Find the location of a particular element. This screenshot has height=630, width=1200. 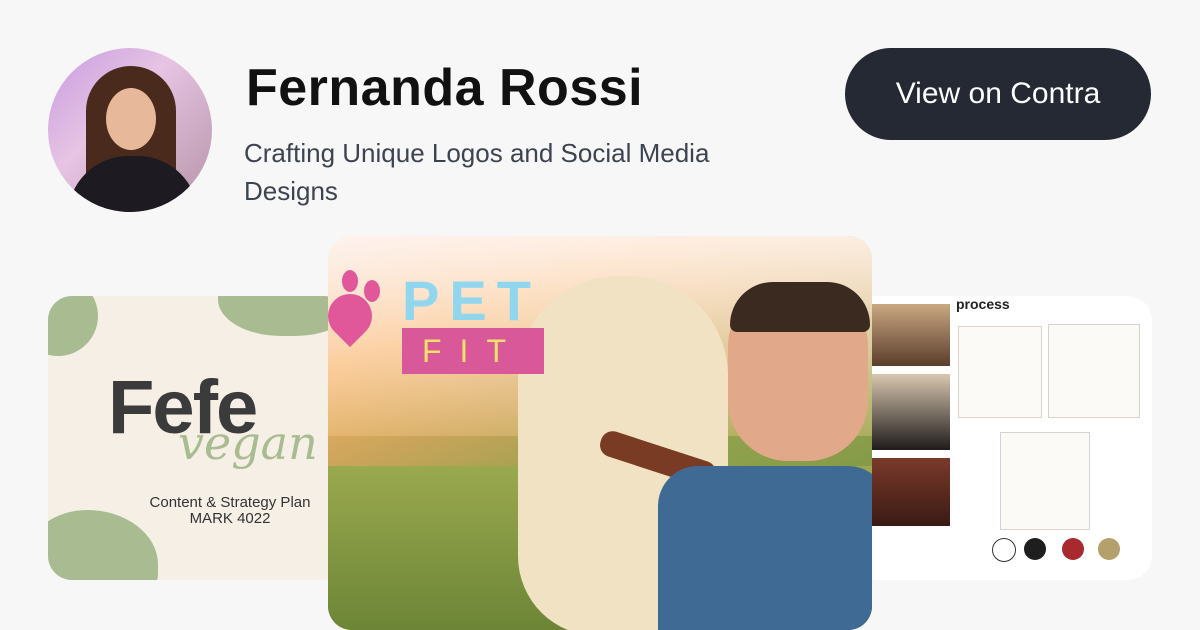

photo-man-hair is located at coordinates (800, 307).